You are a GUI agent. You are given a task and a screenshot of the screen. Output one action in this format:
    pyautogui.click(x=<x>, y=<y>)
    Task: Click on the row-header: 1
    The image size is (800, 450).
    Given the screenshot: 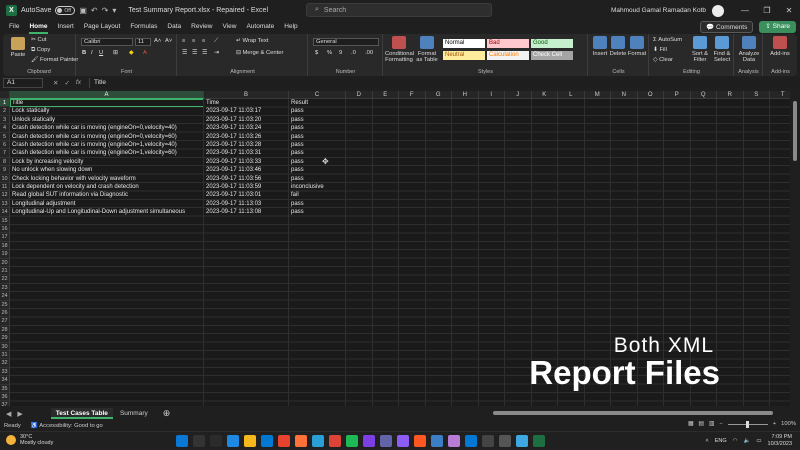 What is the action you would take?
    pyautogui.click(x=5, y=103)
    